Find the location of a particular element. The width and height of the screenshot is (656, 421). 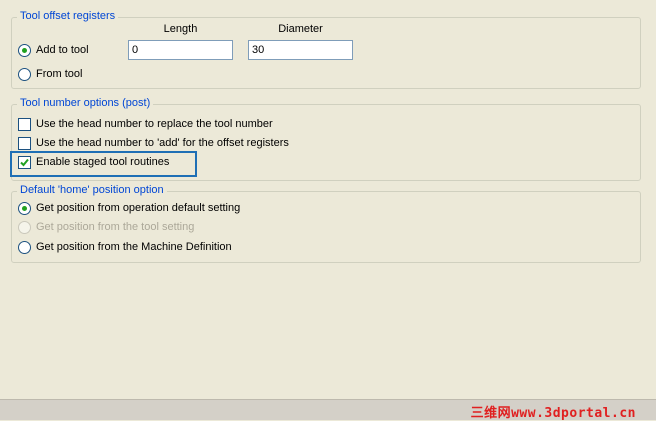

tool-number-legend: Tool number options (post) is located at coordinates (85, 103).